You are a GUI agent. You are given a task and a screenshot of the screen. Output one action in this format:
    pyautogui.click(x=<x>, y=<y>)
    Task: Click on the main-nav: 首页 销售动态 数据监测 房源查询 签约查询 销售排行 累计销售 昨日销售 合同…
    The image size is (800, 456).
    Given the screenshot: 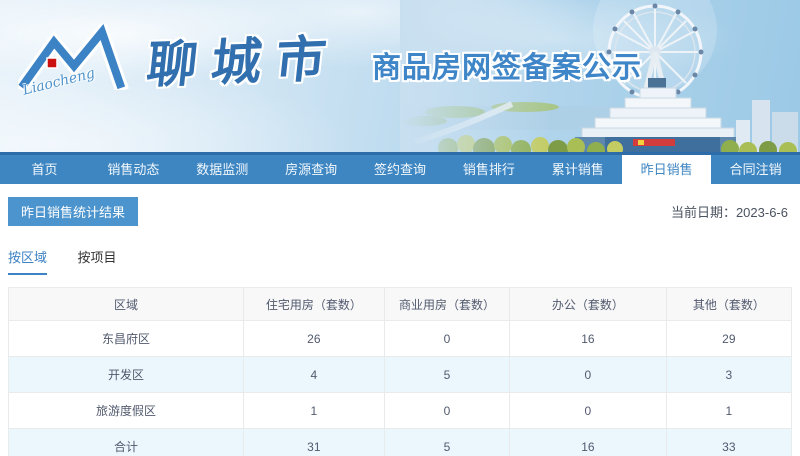 What is the action you would take?
    pyautogui.click(x=400, y=169)
    